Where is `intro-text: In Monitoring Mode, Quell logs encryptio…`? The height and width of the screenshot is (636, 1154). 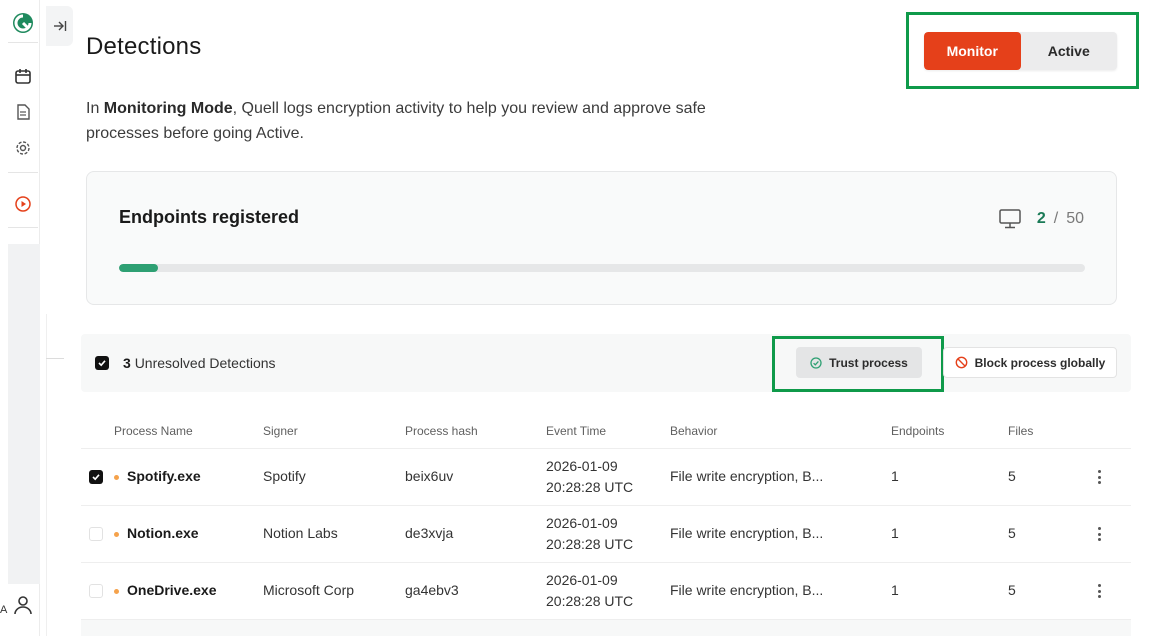 intro-text: In Monitoring Mode, Quell logs encryptio… is located at coordinates (426, 121).